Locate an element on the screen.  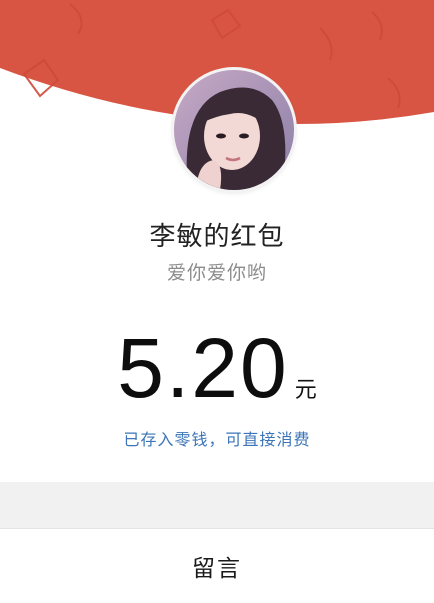
avatar-photo is located at coordinates (234, 130).